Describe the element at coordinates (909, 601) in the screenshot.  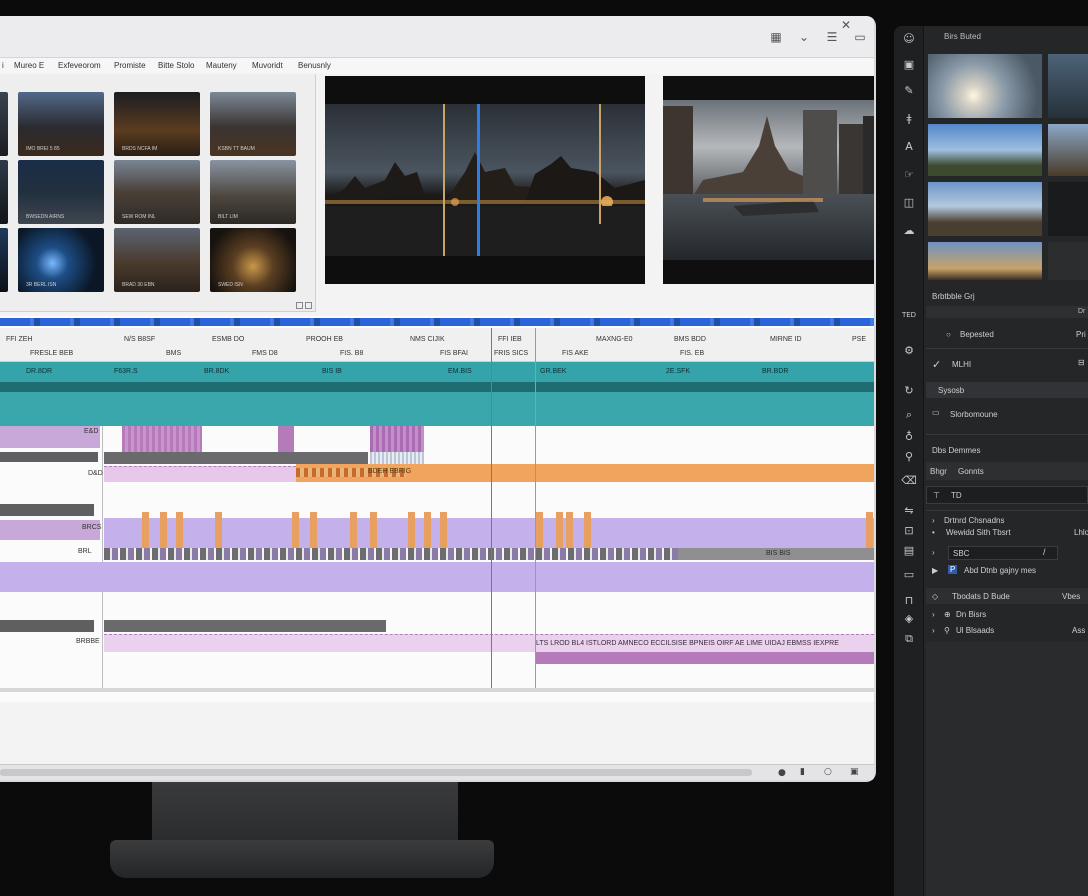
I see `box-icon: ⊓` at that location.